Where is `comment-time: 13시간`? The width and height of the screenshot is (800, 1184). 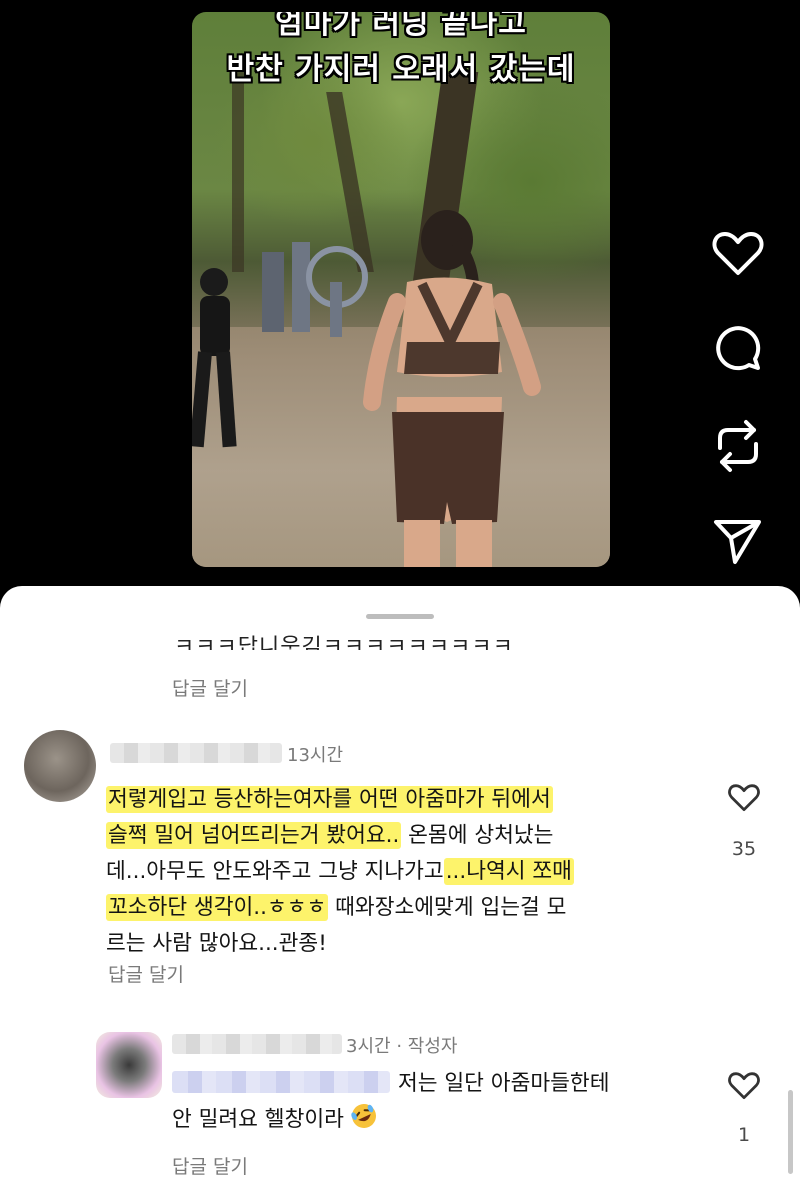 comment-time: 13시간 is located at coordinates (315, 755).